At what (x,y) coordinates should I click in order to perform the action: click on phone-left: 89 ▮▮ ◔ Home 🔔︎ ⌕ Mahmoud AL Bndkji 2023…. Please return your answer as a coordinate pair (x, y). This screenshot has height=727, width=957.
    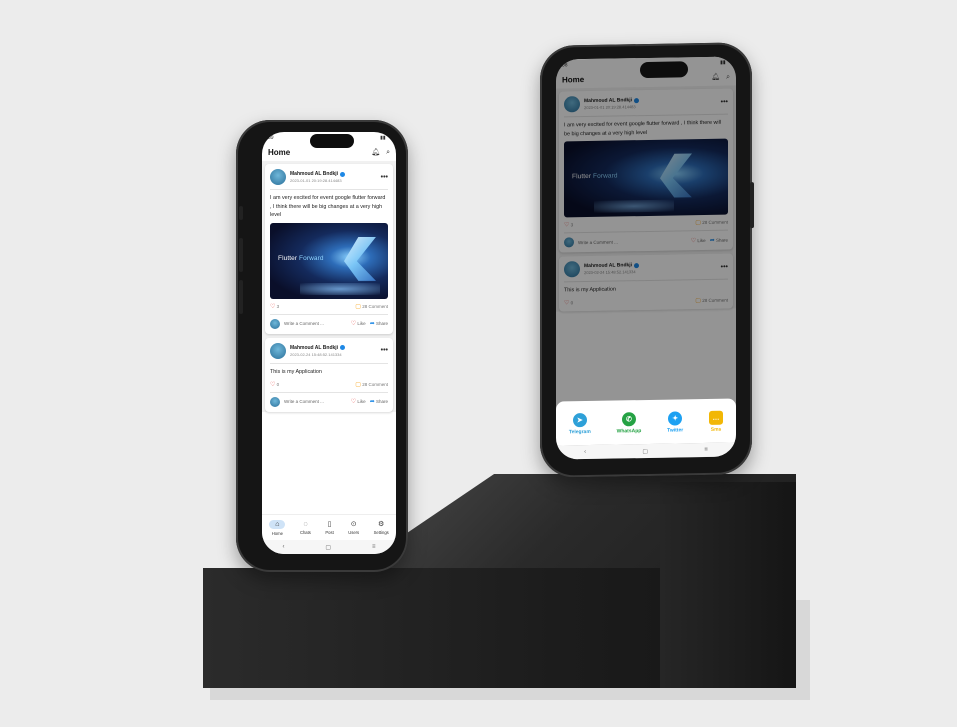
    Looking at the image, I should click on (322, 346).